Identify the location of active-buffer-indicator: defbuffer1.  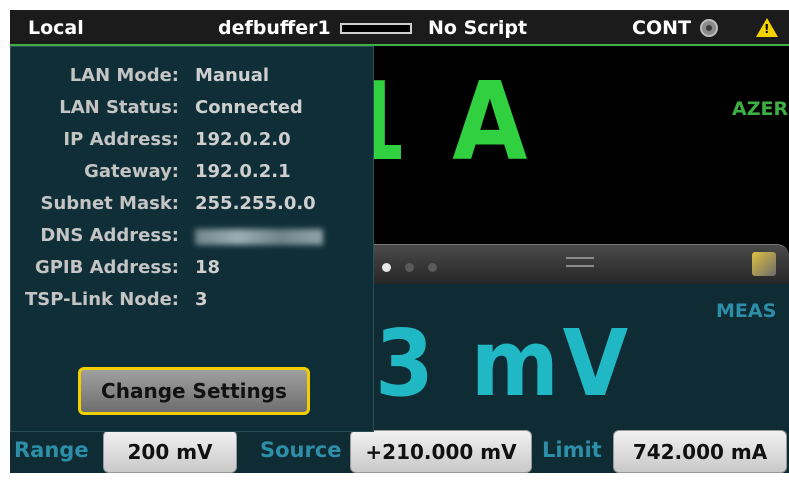
(274, 28).